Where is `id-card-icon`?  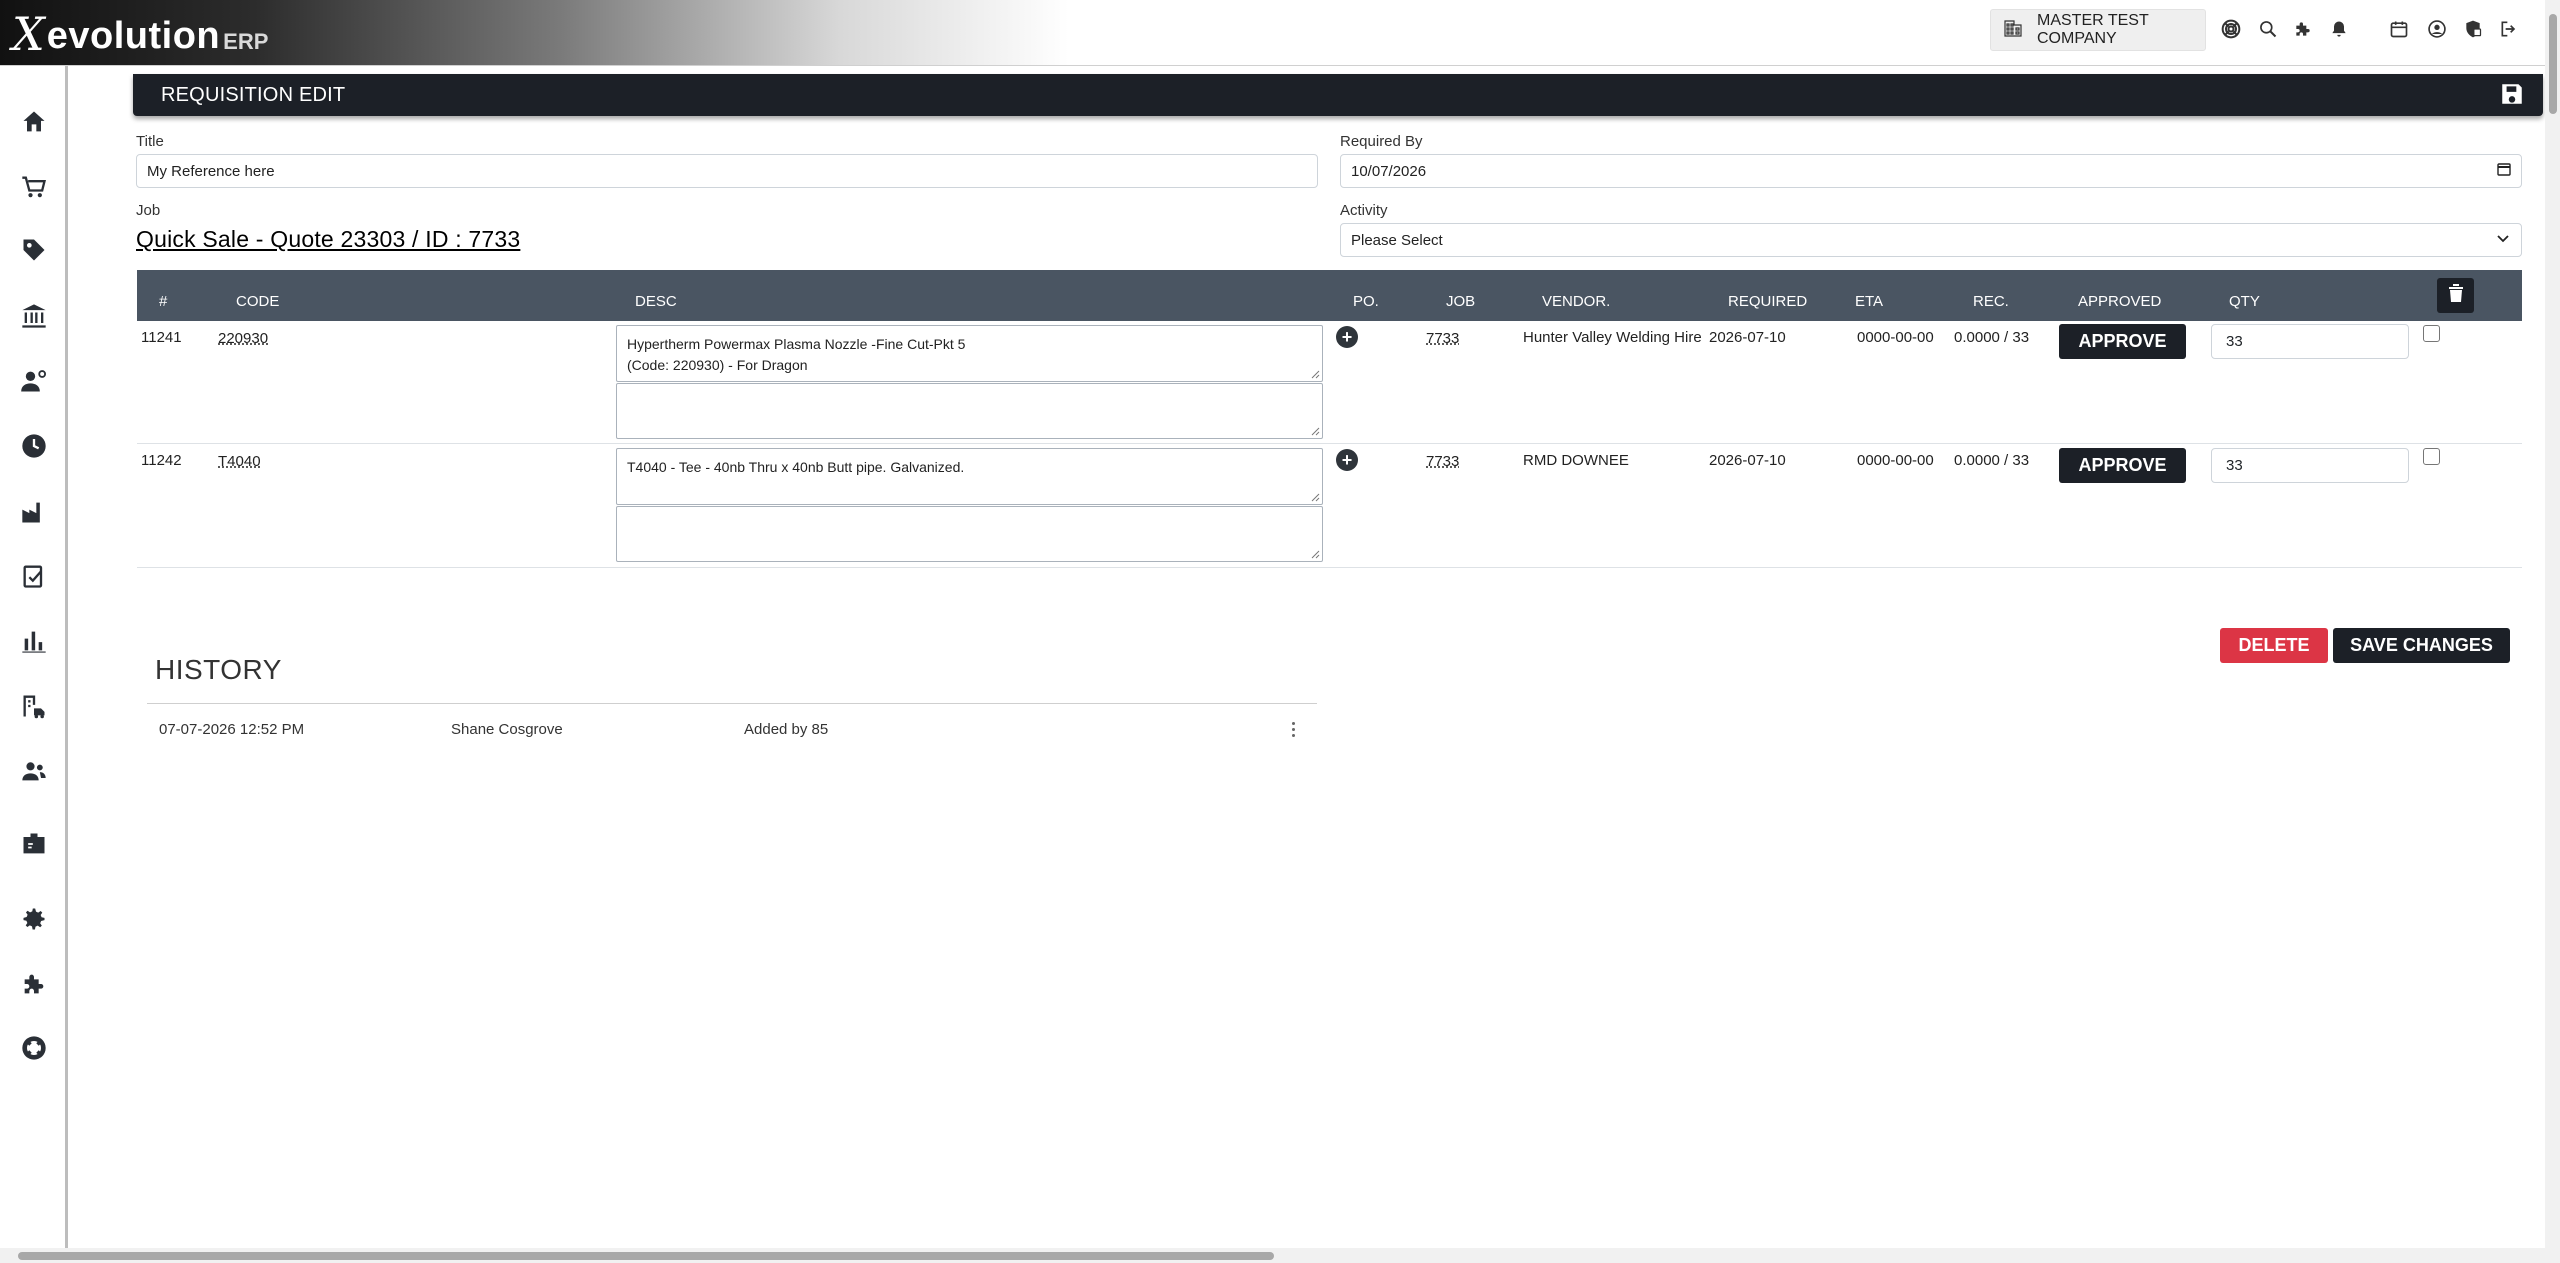 id-card-icon is located at coordinates (34, 844).